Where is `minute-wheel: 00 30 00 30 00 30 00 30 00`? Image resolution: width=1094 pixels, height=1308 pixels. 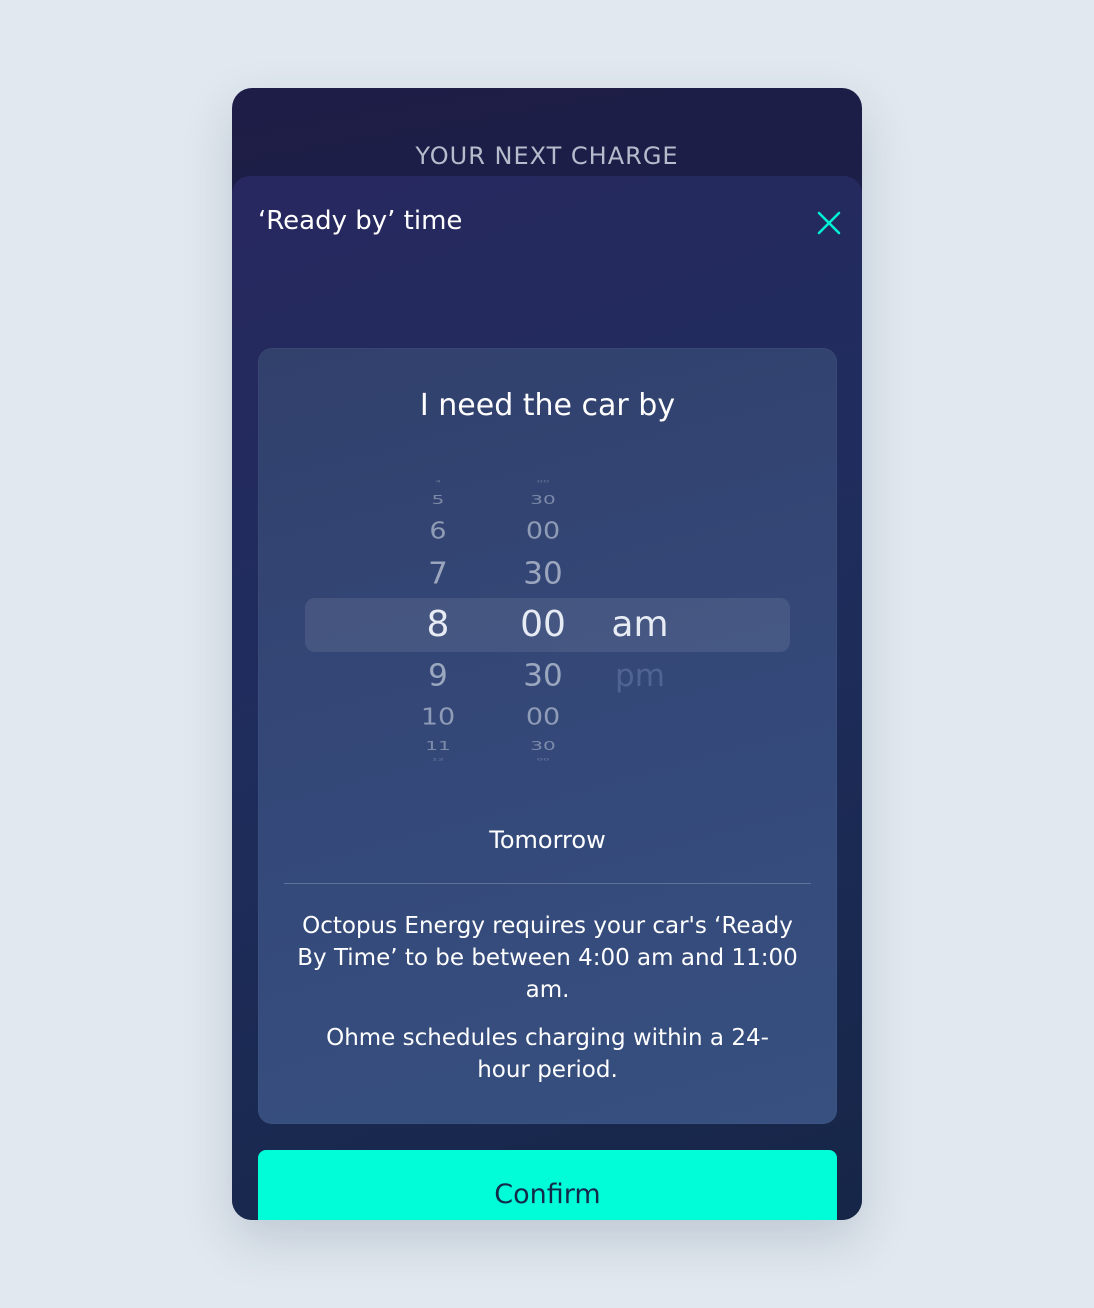
minute-wheel: 00 30 00 30 00 30 00 30 00 is located at coordinates (543, 623).